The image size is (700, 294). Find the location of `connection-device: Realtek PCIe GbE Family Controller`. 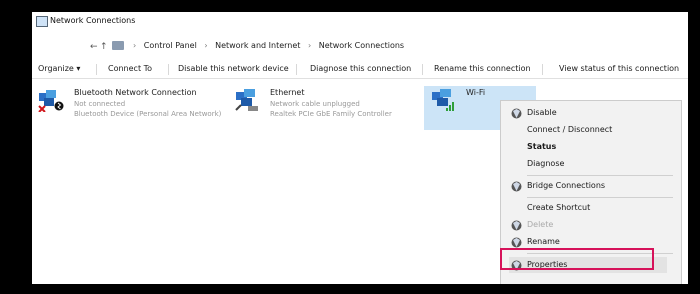

connection-device: Realtek PCIe GbE Family Controller is located at coordinates (331, 114).